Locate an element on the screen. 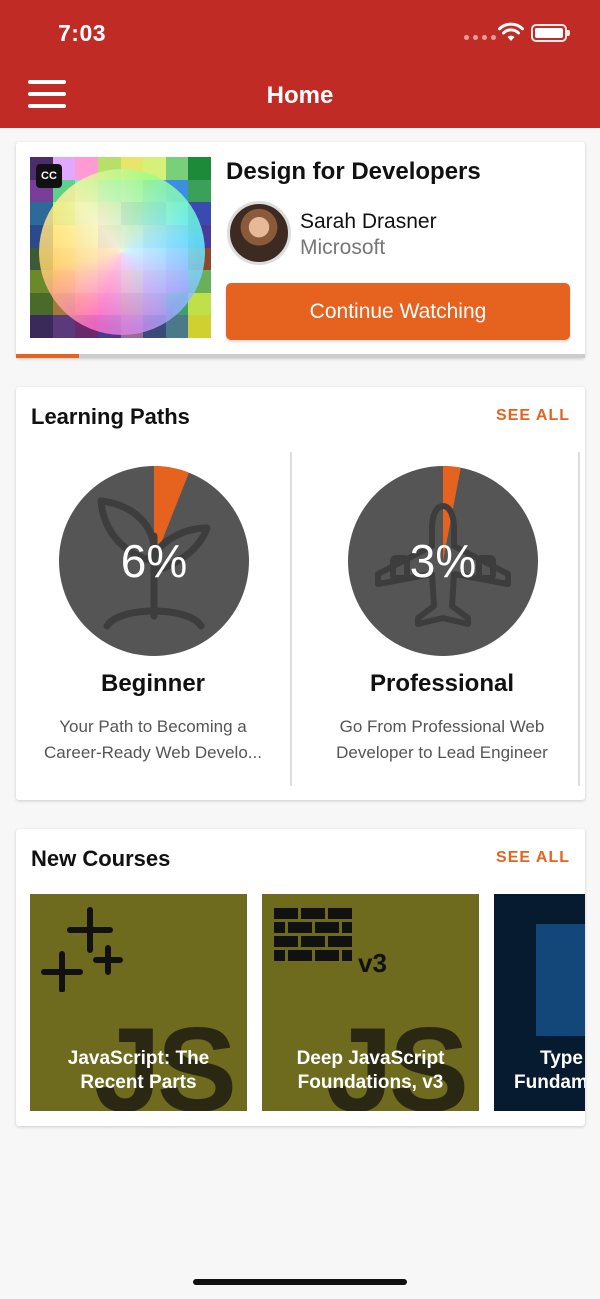 The width and height of the screenshot is (600, 1299). progress-percent: 6% is located at coordinates (154, 561).